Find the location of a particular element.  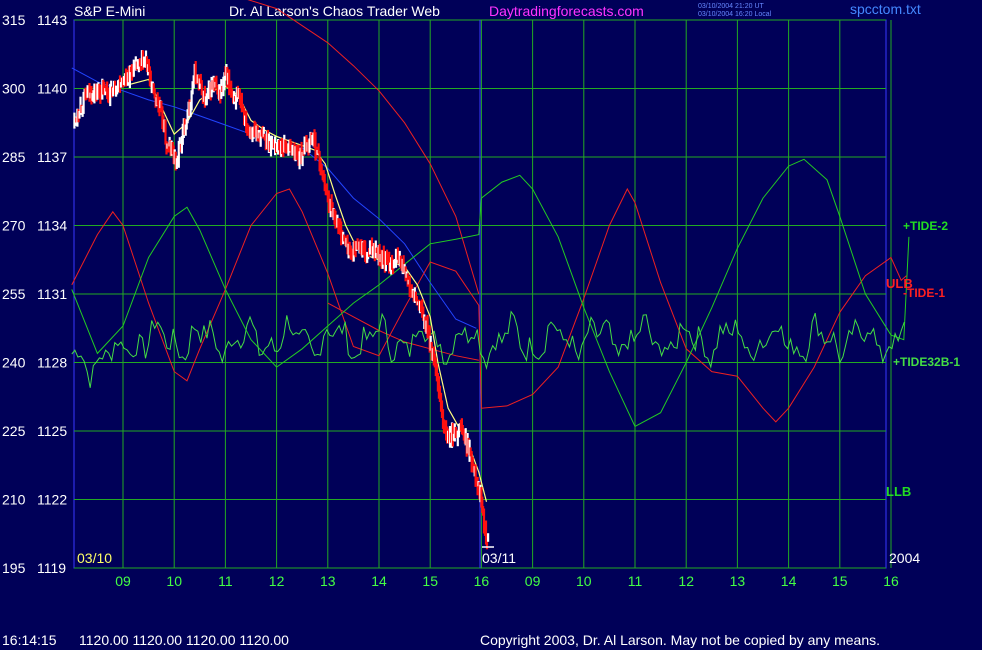

y-right-tick-label: 1119 is located at coordinates (51, 568).